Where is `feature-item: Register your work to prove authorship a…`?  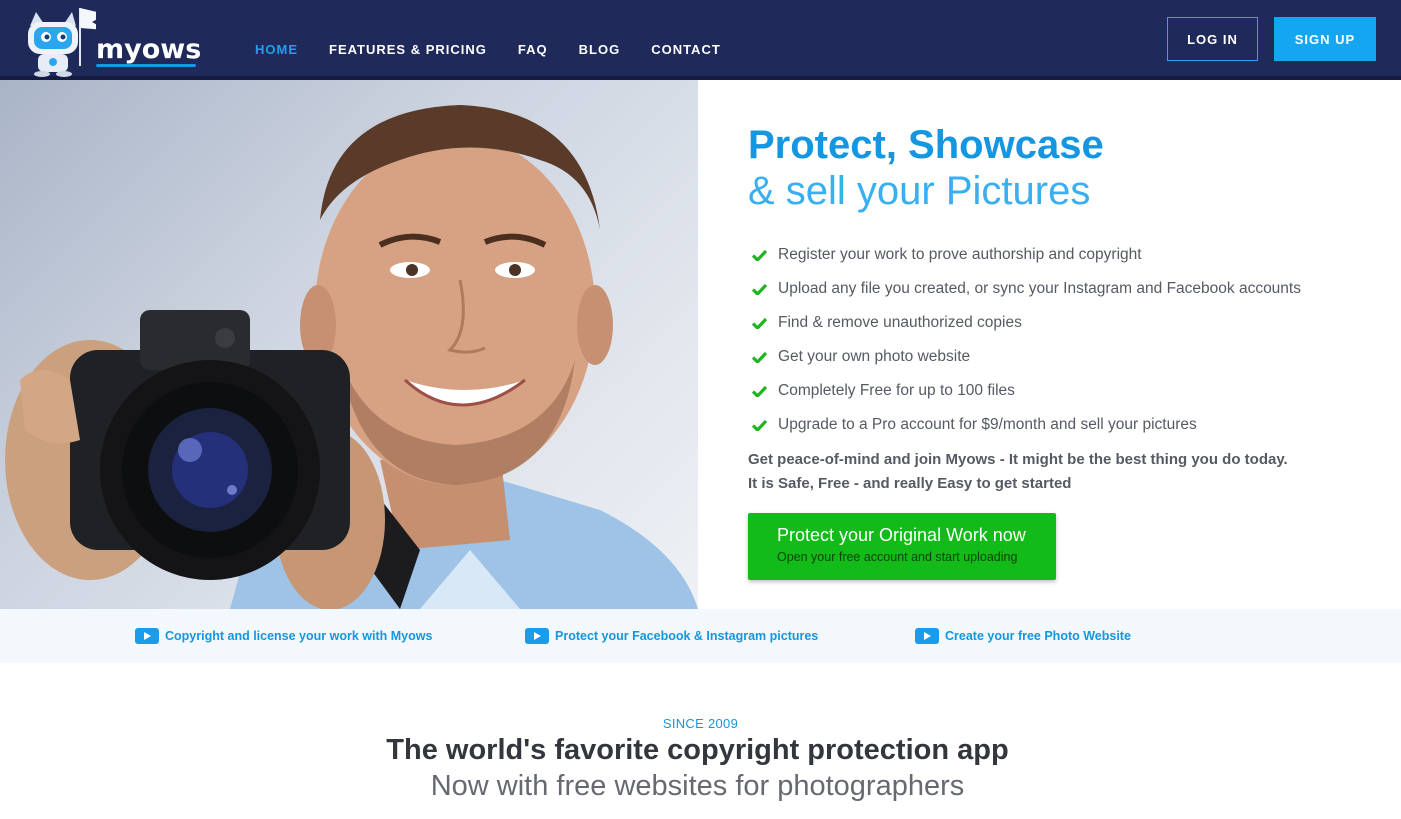
feature-item: Register your work to prove authorship a… is located at coordinates (1026, 255).